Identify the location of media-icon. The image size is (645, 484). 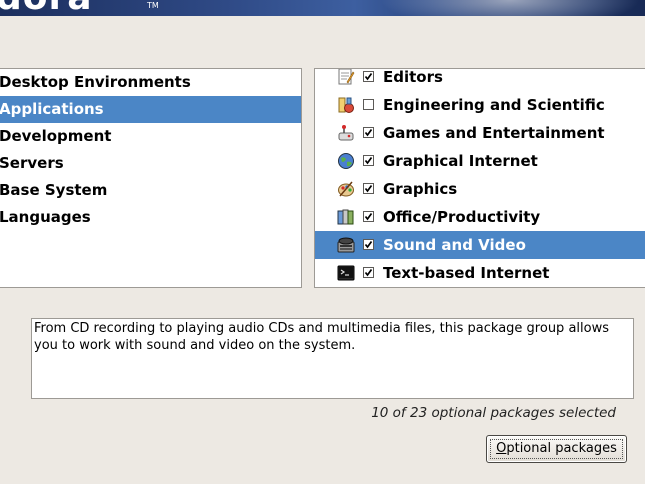
(346, 245).